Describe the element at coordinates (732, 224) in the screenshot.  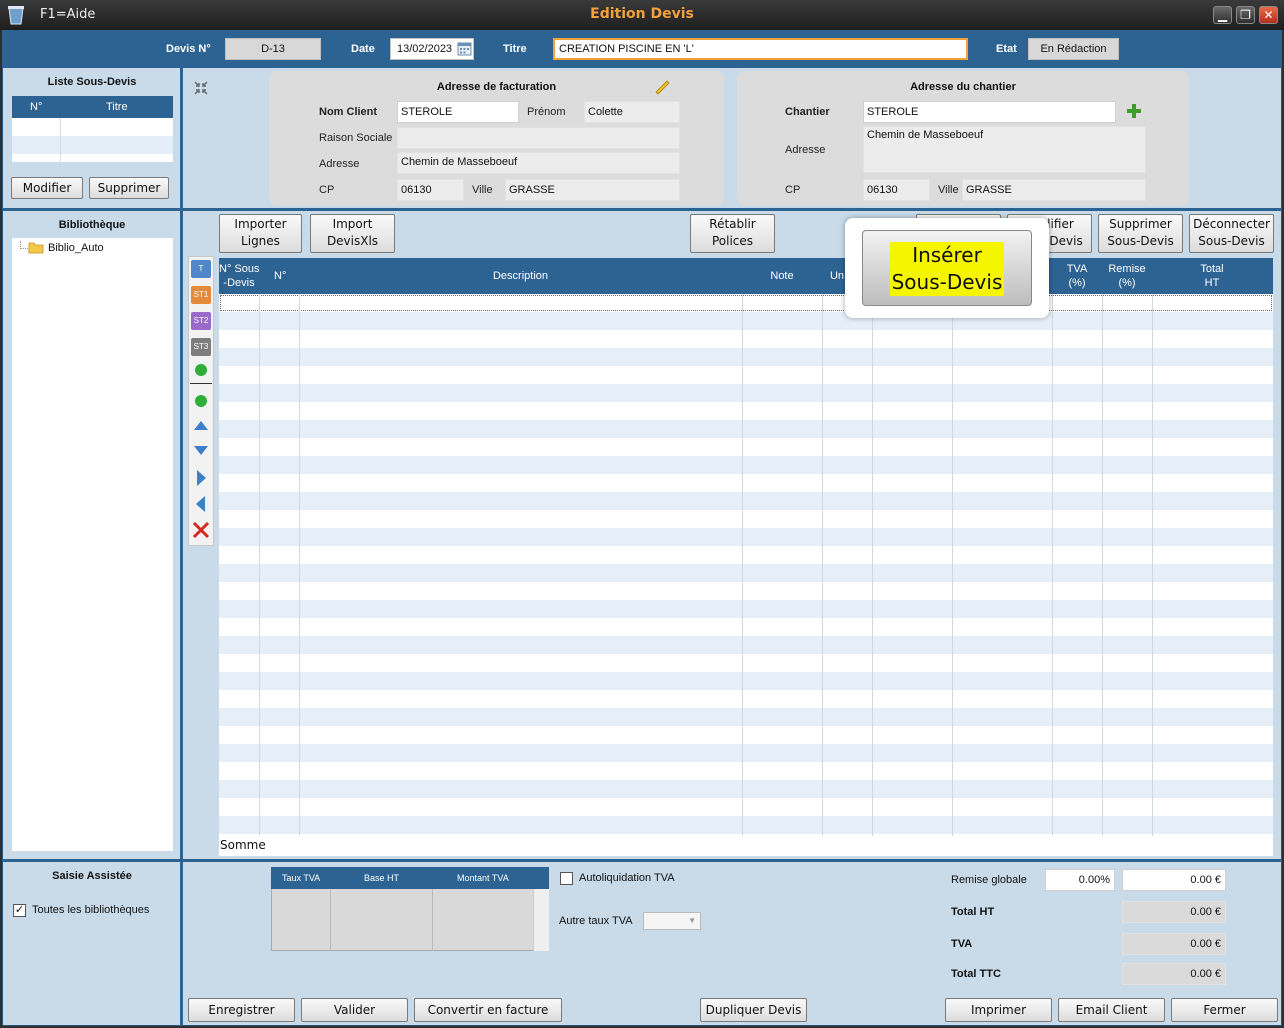
I see `retablir-line1: Rétablir` at that location.